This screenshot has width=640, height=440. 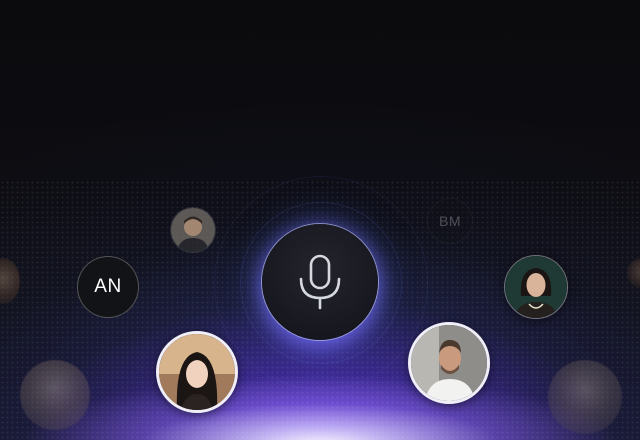 I want to click on participant-initials-avatar-faded: BM, so click(x=450, y=221).